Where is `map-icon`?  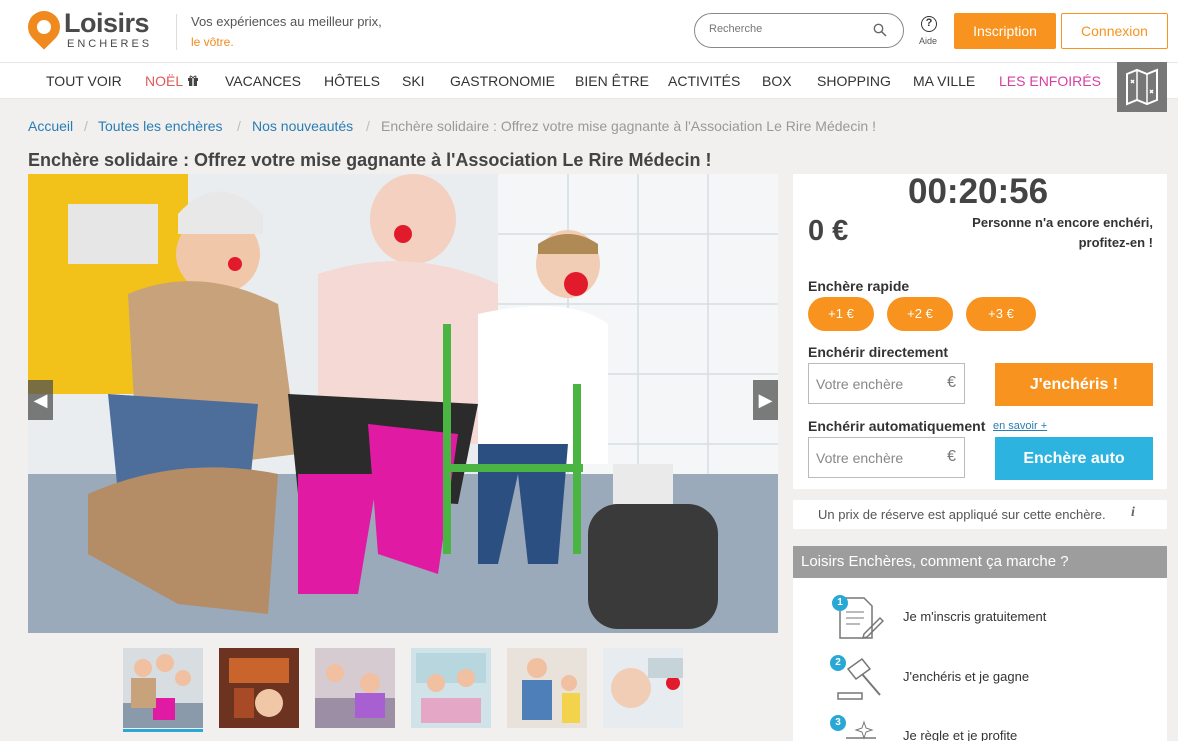 map-icon is located at coordinates (1142, 87).